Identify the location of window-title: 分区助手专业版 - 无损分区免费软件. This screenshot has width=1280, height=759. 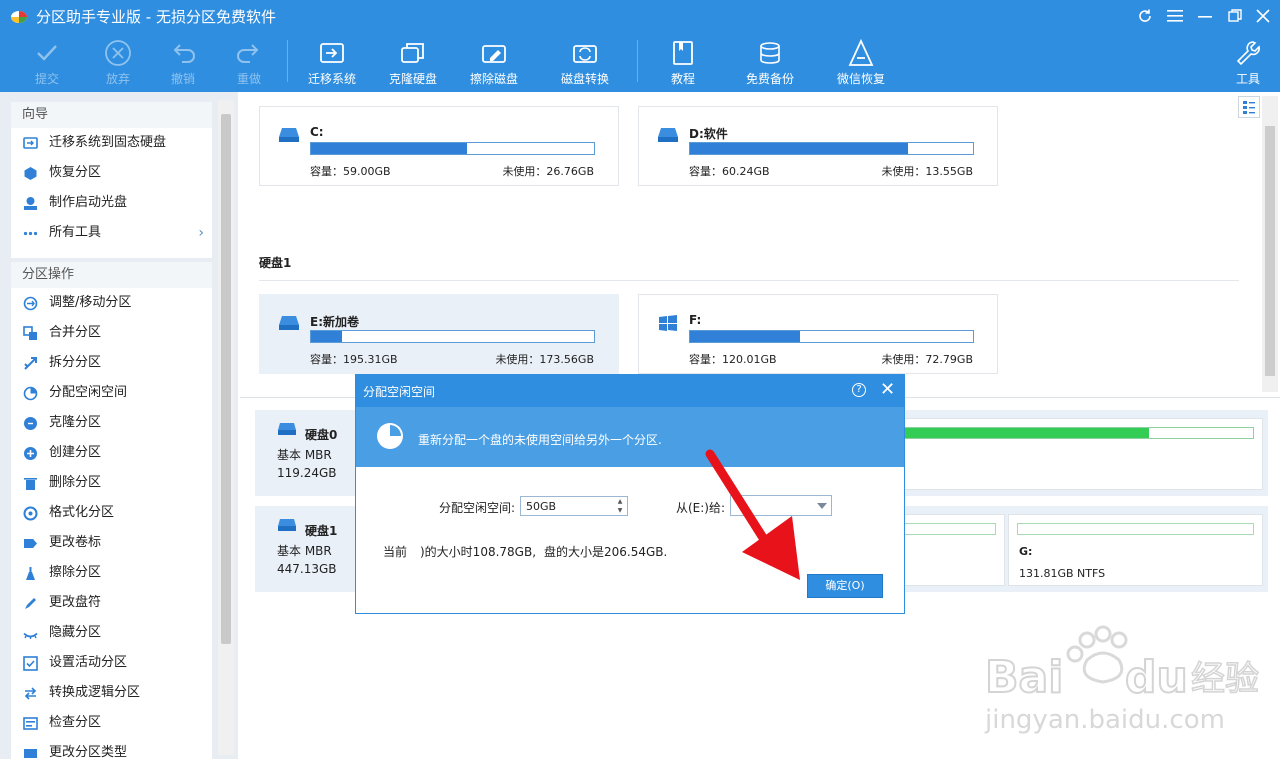
(156, 17).